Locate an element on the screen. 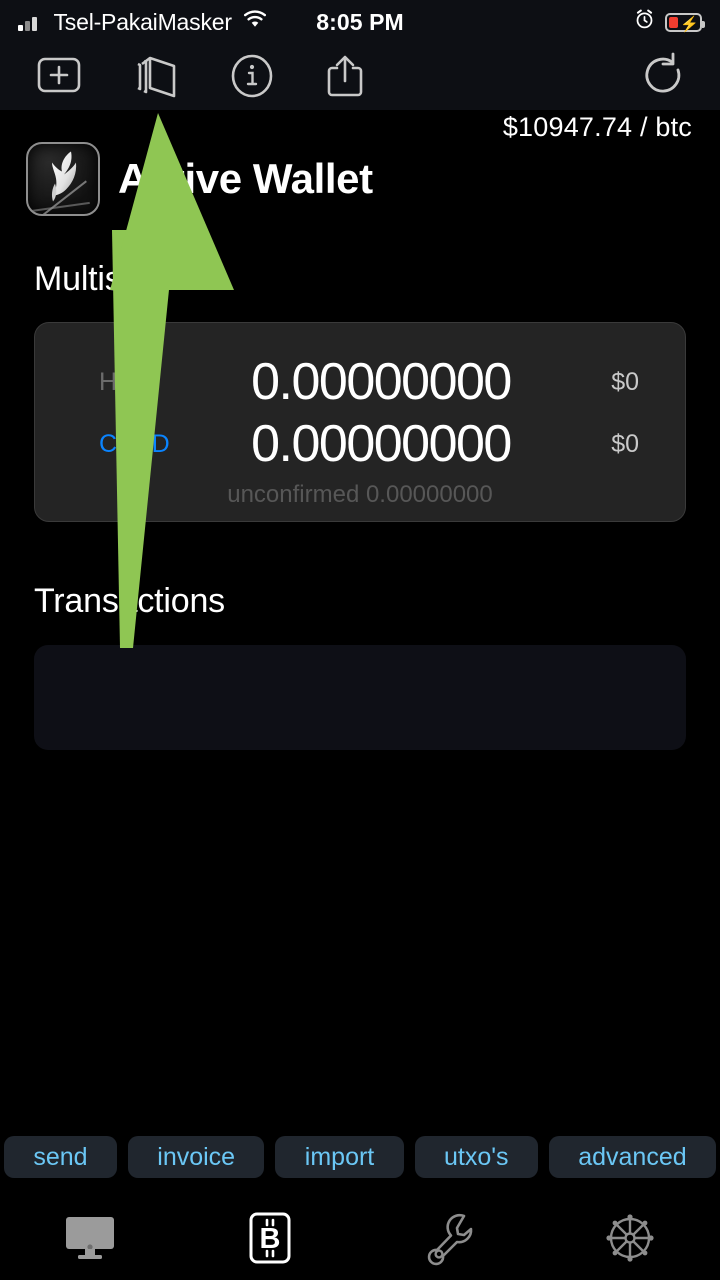 The width and height of the screenshot is (720, 1280). advanced-button: advanced is located at coordinates (632, 1157).